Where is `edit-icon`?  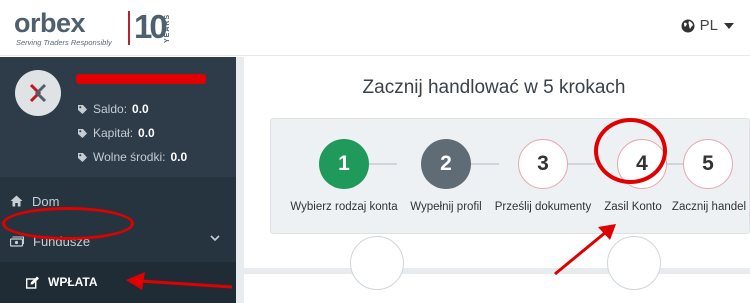 edit-icon is located at coordinates (32, 282).